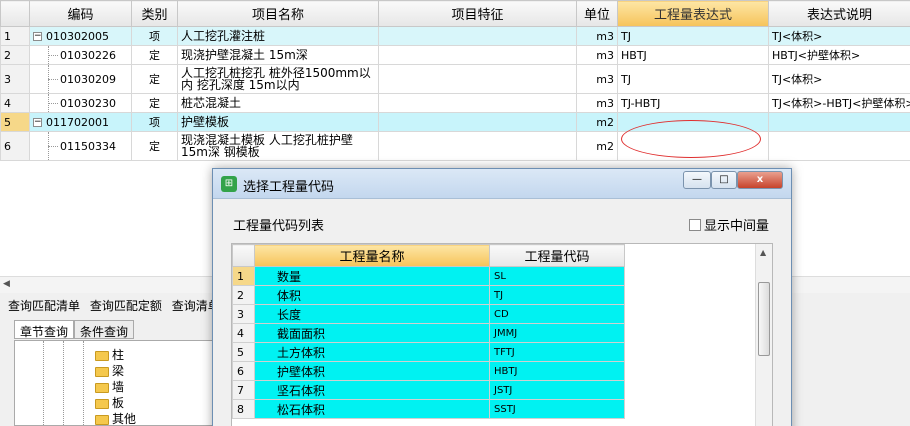 Image resolution: width=910 pixels, height=426 pixels. I want to click on row-code: −011702001, so click(80, 122).